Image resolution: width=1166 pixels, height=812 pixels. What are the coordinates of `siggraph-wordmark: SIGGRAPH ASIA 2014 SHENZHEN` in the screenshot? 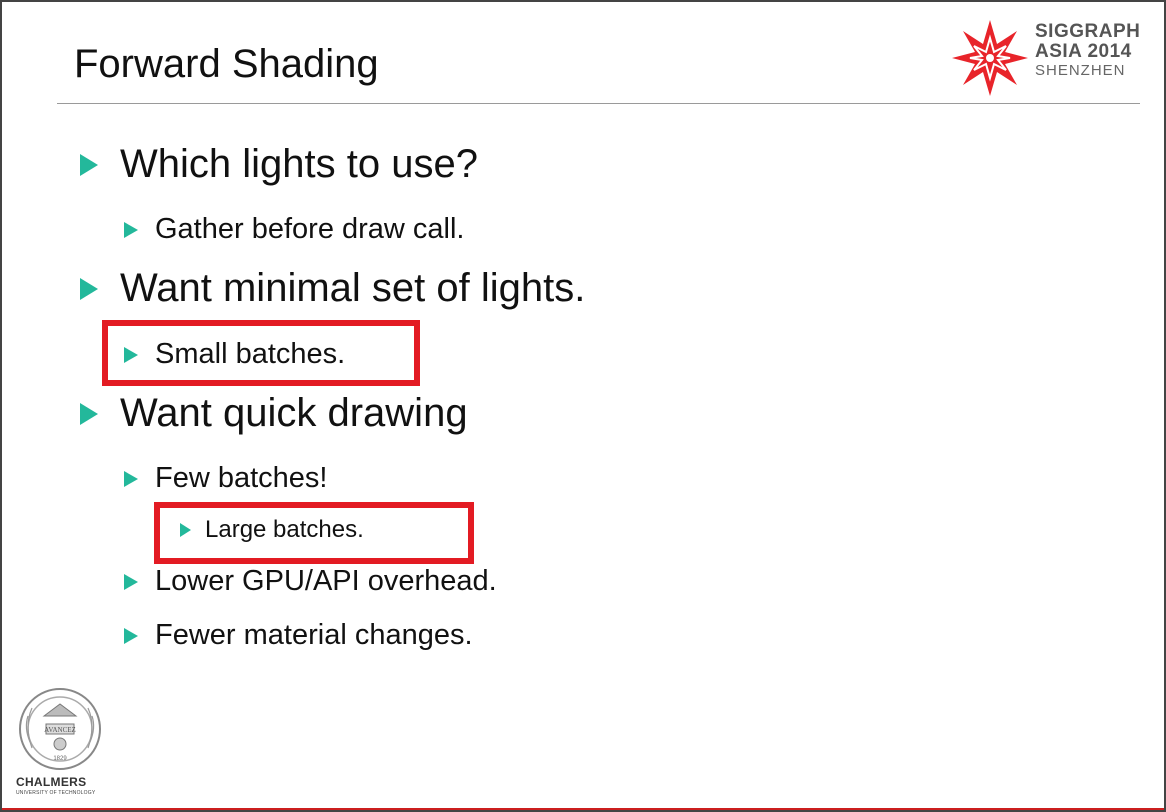 It's located at (1087, 50).